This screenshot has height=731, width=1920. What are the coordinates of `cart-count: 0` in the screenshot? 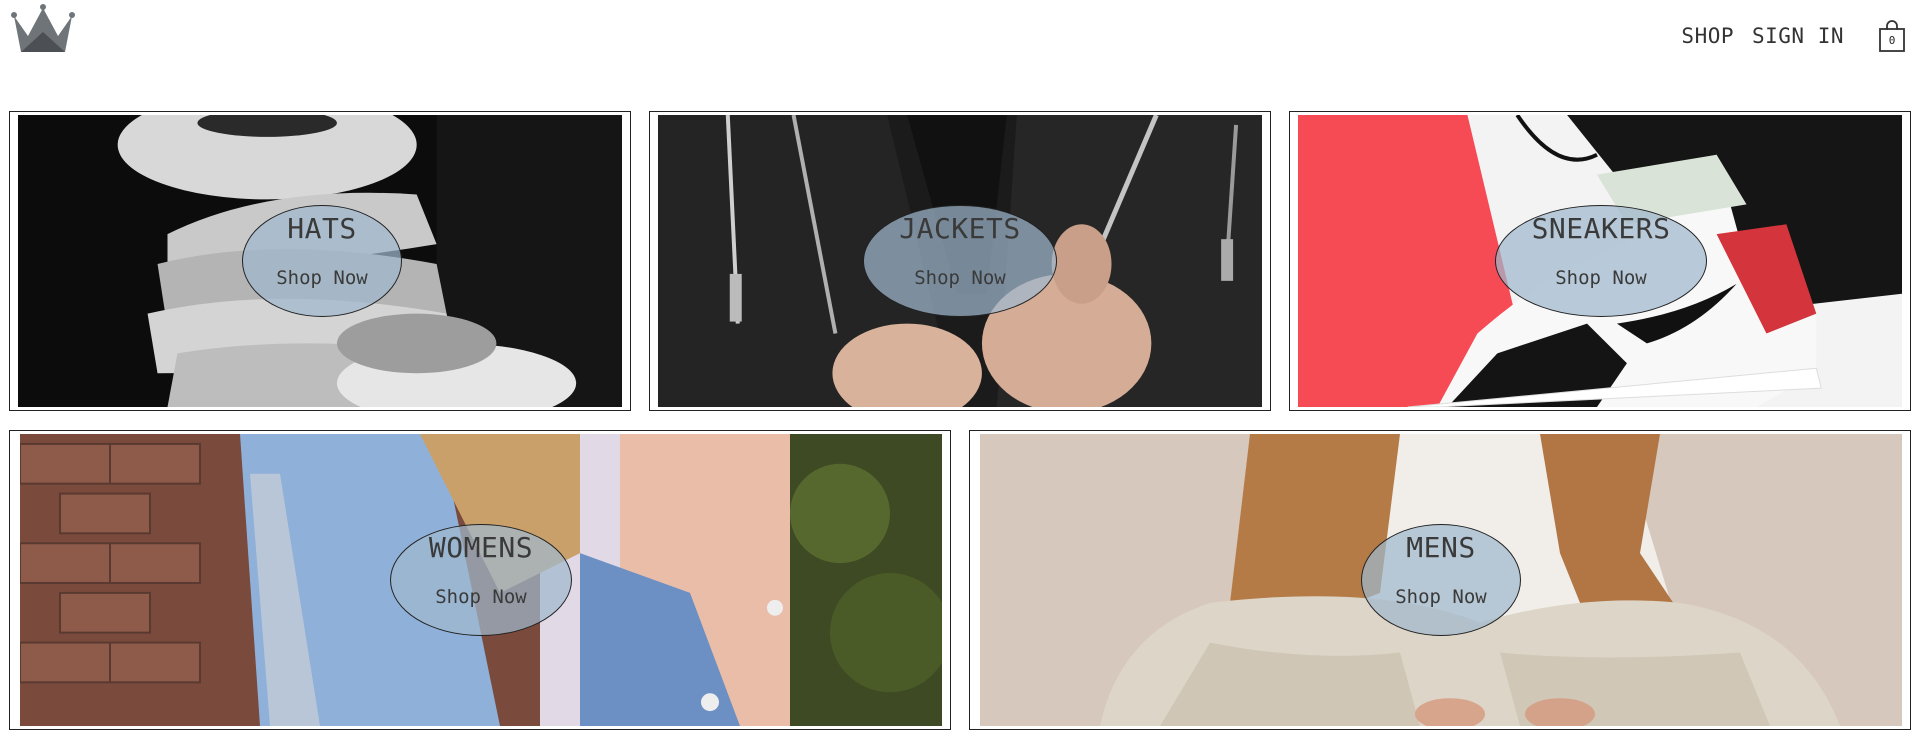 It's located at (1892, 40).